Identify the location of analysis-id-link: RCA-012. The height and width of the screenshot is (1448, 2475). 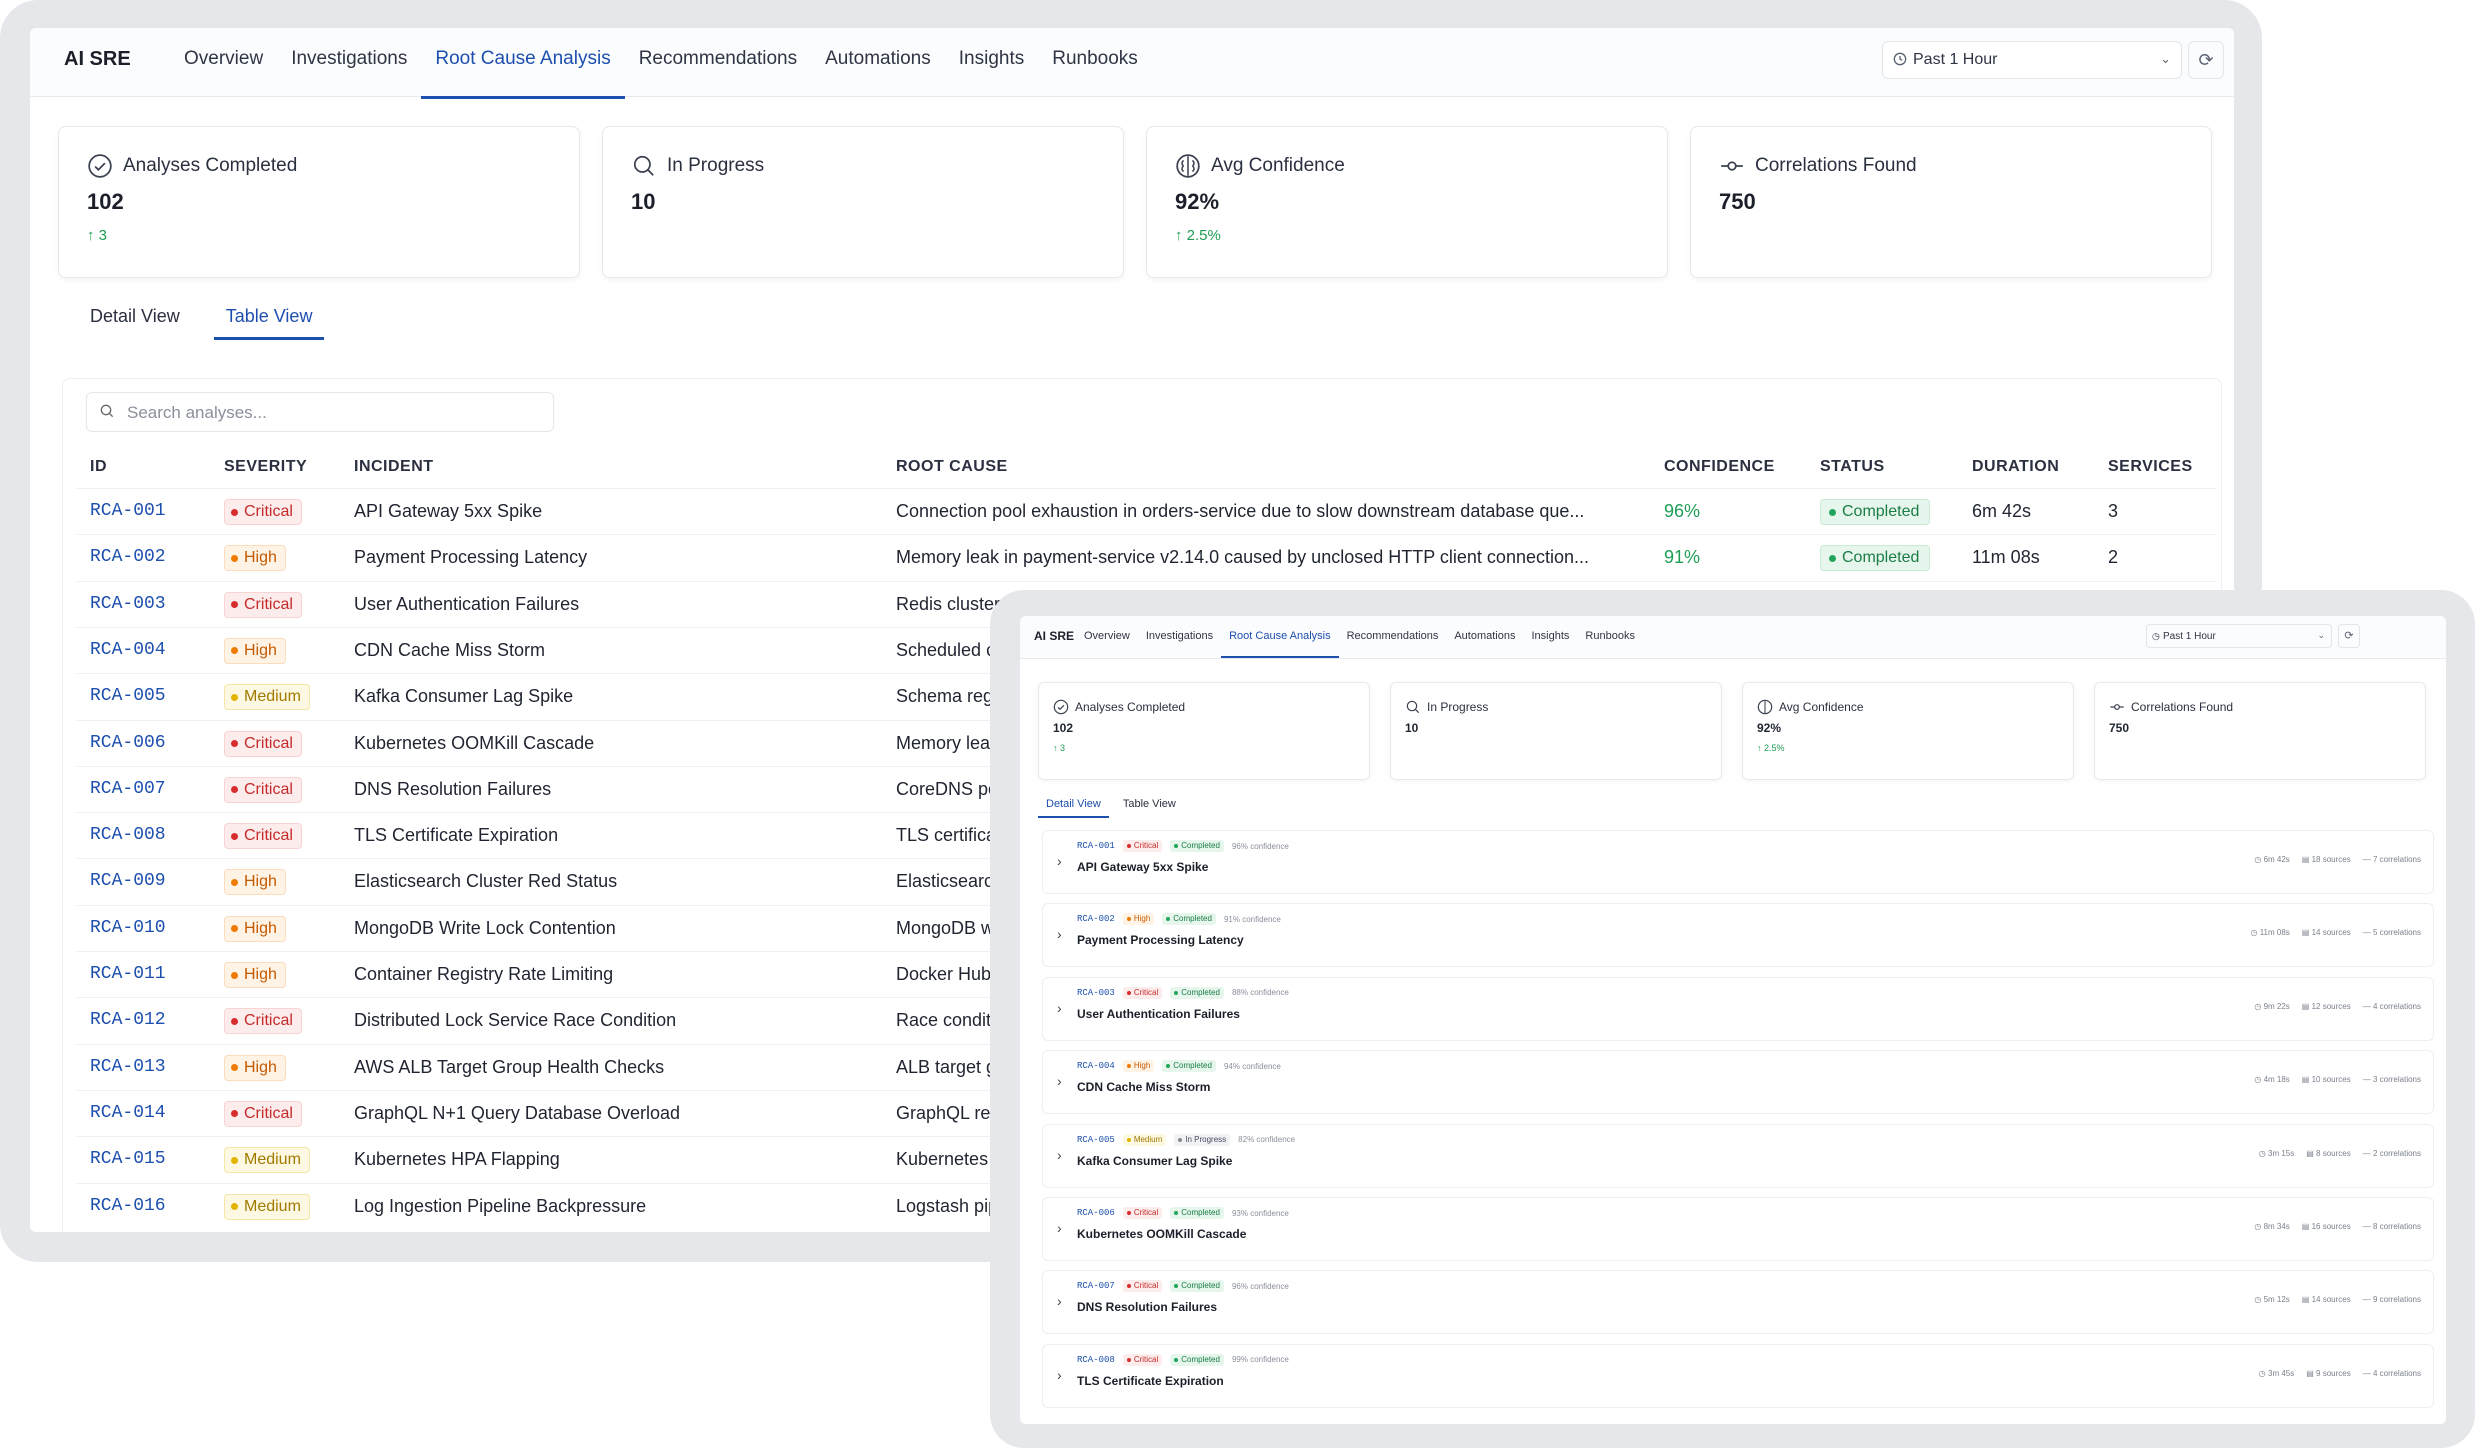
(128, 1020).